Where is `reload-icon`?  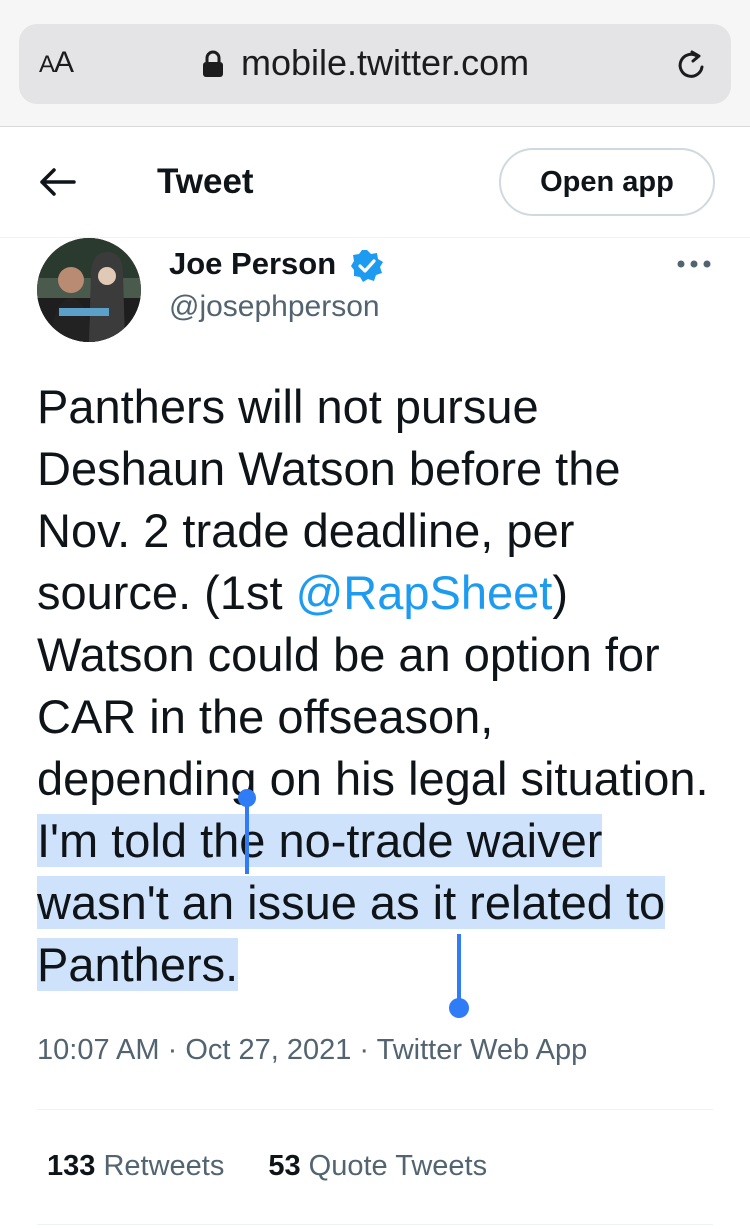 reload-icon is located at coordinates (692, 65).